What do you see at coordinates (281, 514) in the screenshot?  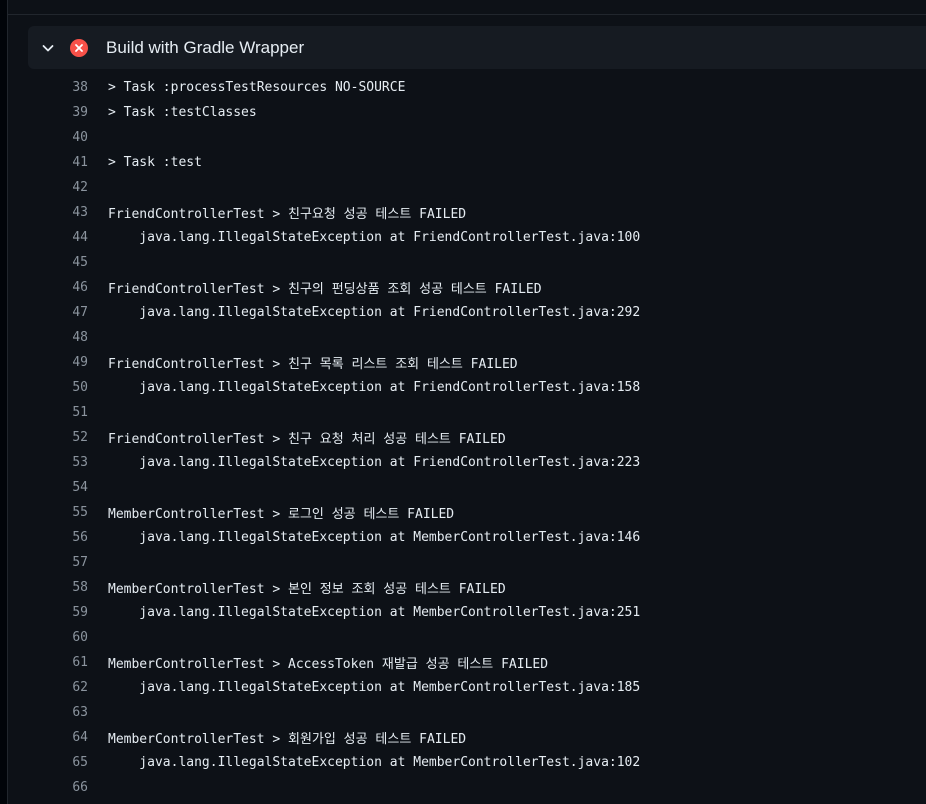 I see `log-text: MemberControllerTest > 로그인 성공 테스트 FAILED` at bounding box center [281, 514].